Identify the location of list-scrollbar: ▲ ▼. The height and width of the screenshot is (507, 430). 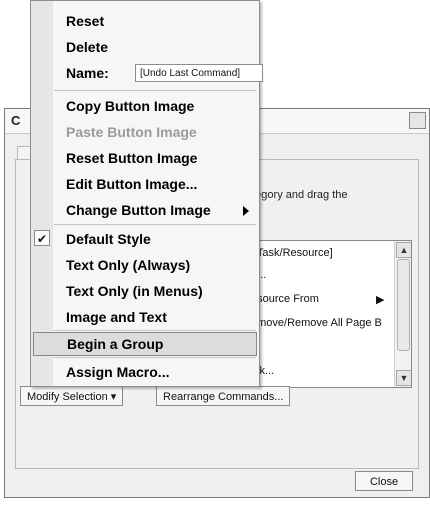
(402, 314).